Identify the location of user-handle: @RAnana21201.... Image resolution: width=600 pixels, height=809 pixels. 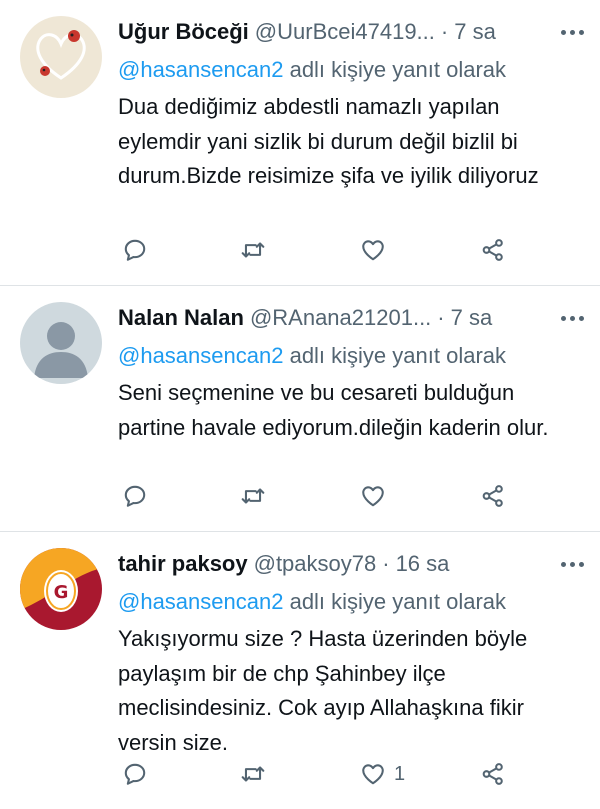
(340, 318).